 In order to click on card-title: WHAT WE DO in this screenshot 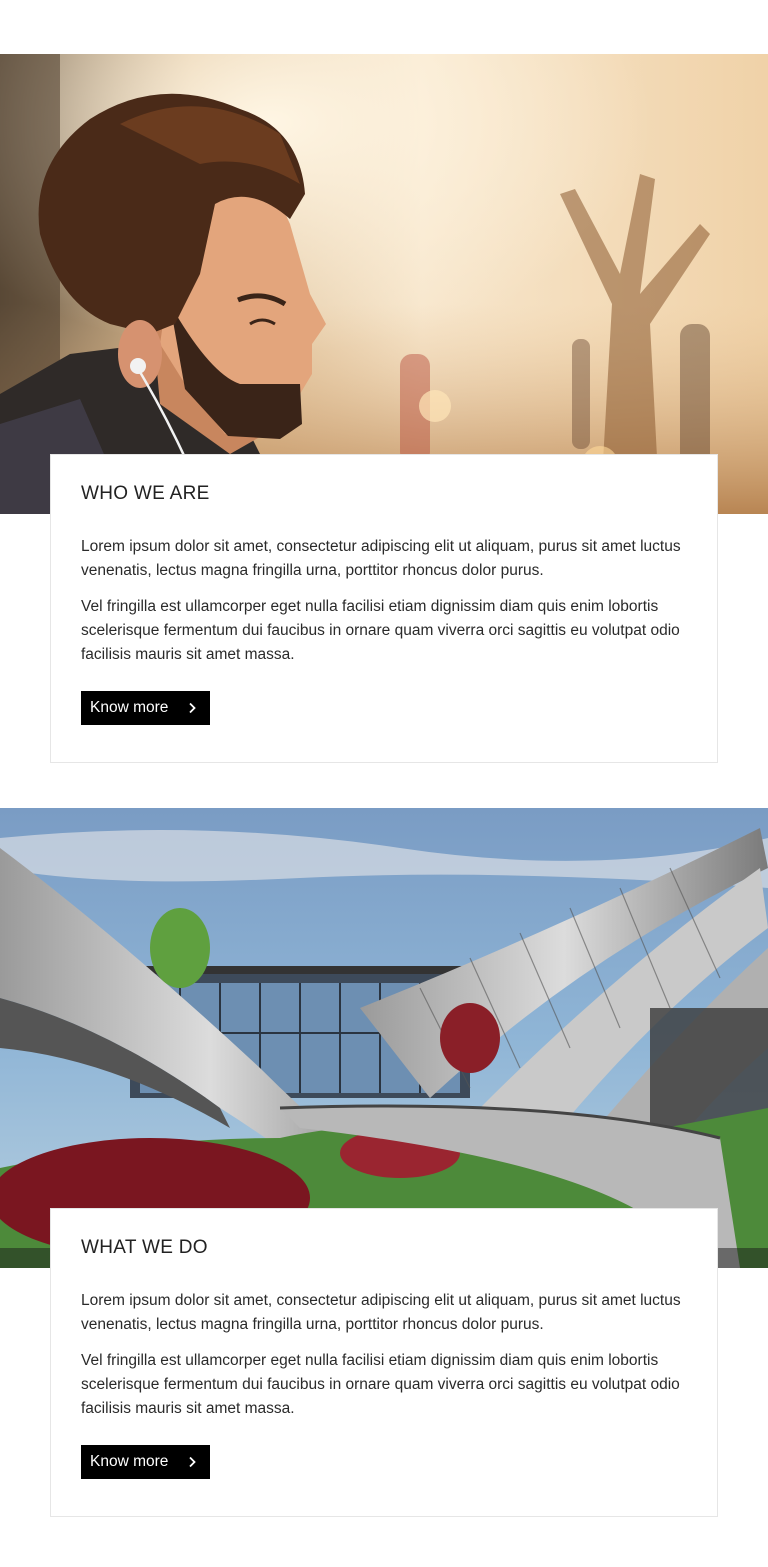, I will do `click(144, 1247)`.